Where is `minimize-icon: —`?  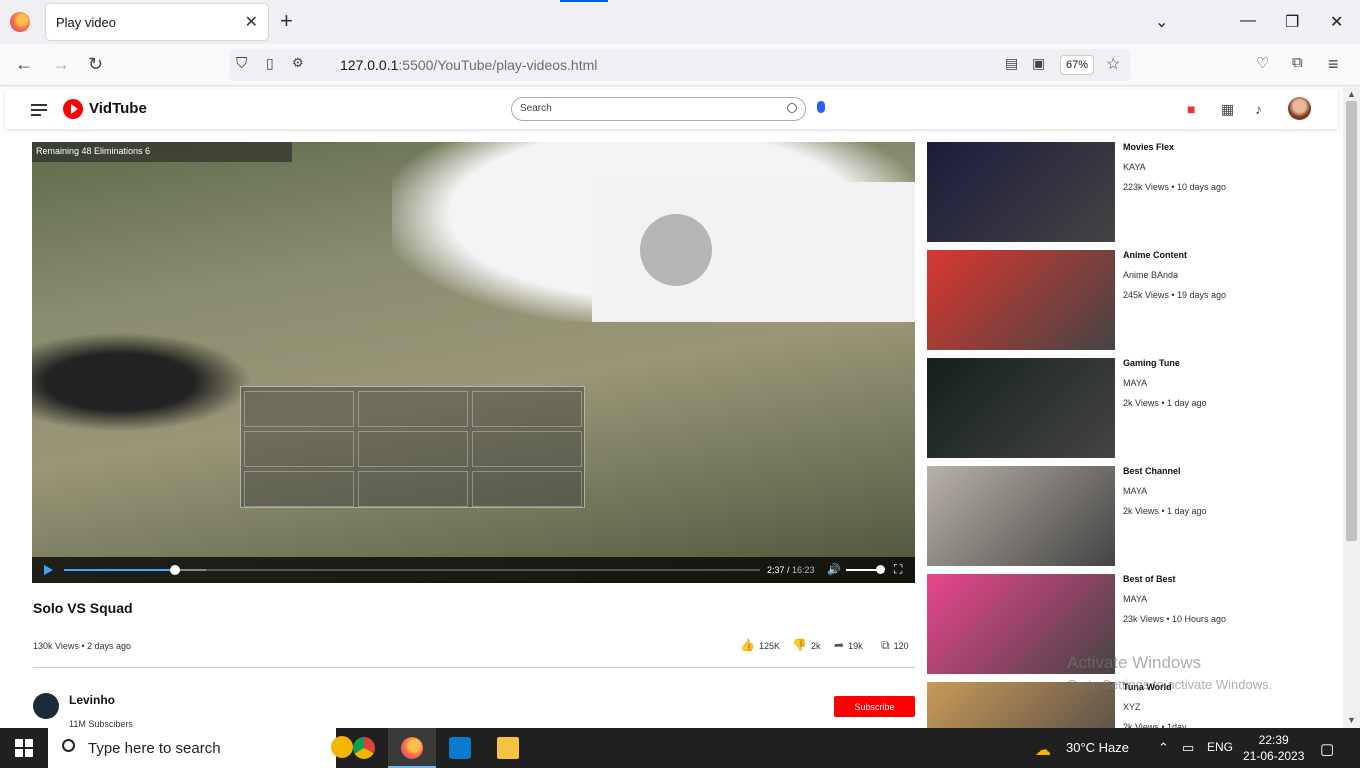
minimize-icon: — is located at coordinates (1248, 21).